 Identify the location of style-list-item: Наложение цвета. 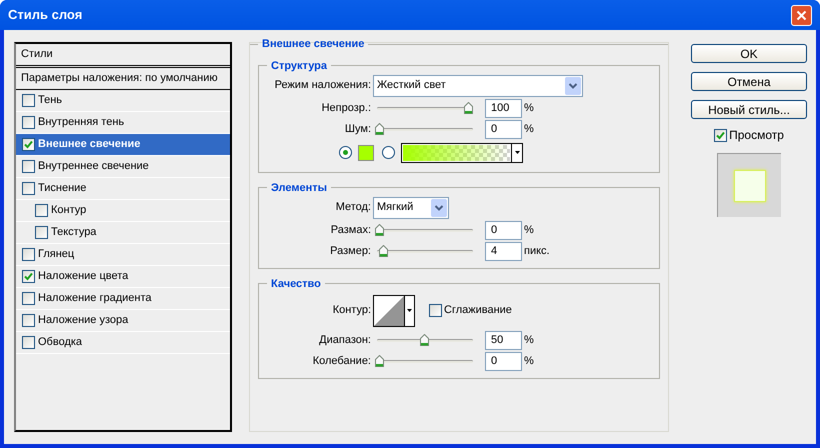
(123, 277).